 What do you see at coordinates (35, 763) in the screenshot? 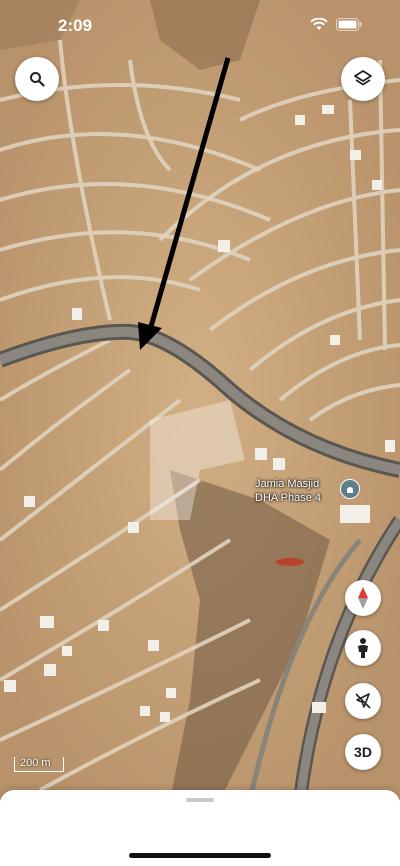
I see `map-scale-text: 200 m` at bounding box center [35, 763].